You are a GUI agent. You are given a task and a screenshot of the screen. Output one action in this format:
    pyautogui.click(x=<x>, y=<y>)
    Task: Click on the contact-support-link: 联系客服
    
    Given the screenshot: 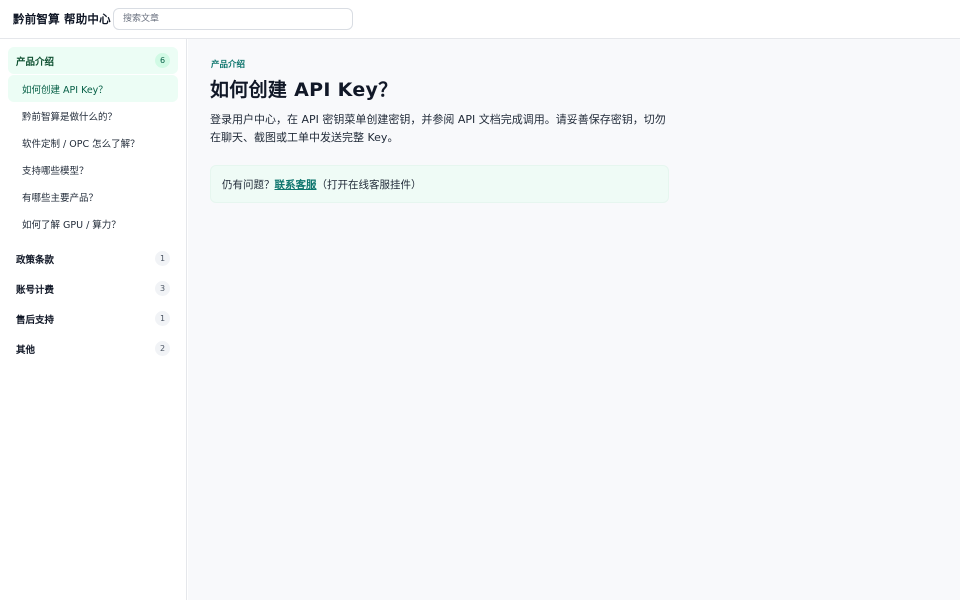 What is the action you would take?
    pyautogui.click(x=296, y=184)
    